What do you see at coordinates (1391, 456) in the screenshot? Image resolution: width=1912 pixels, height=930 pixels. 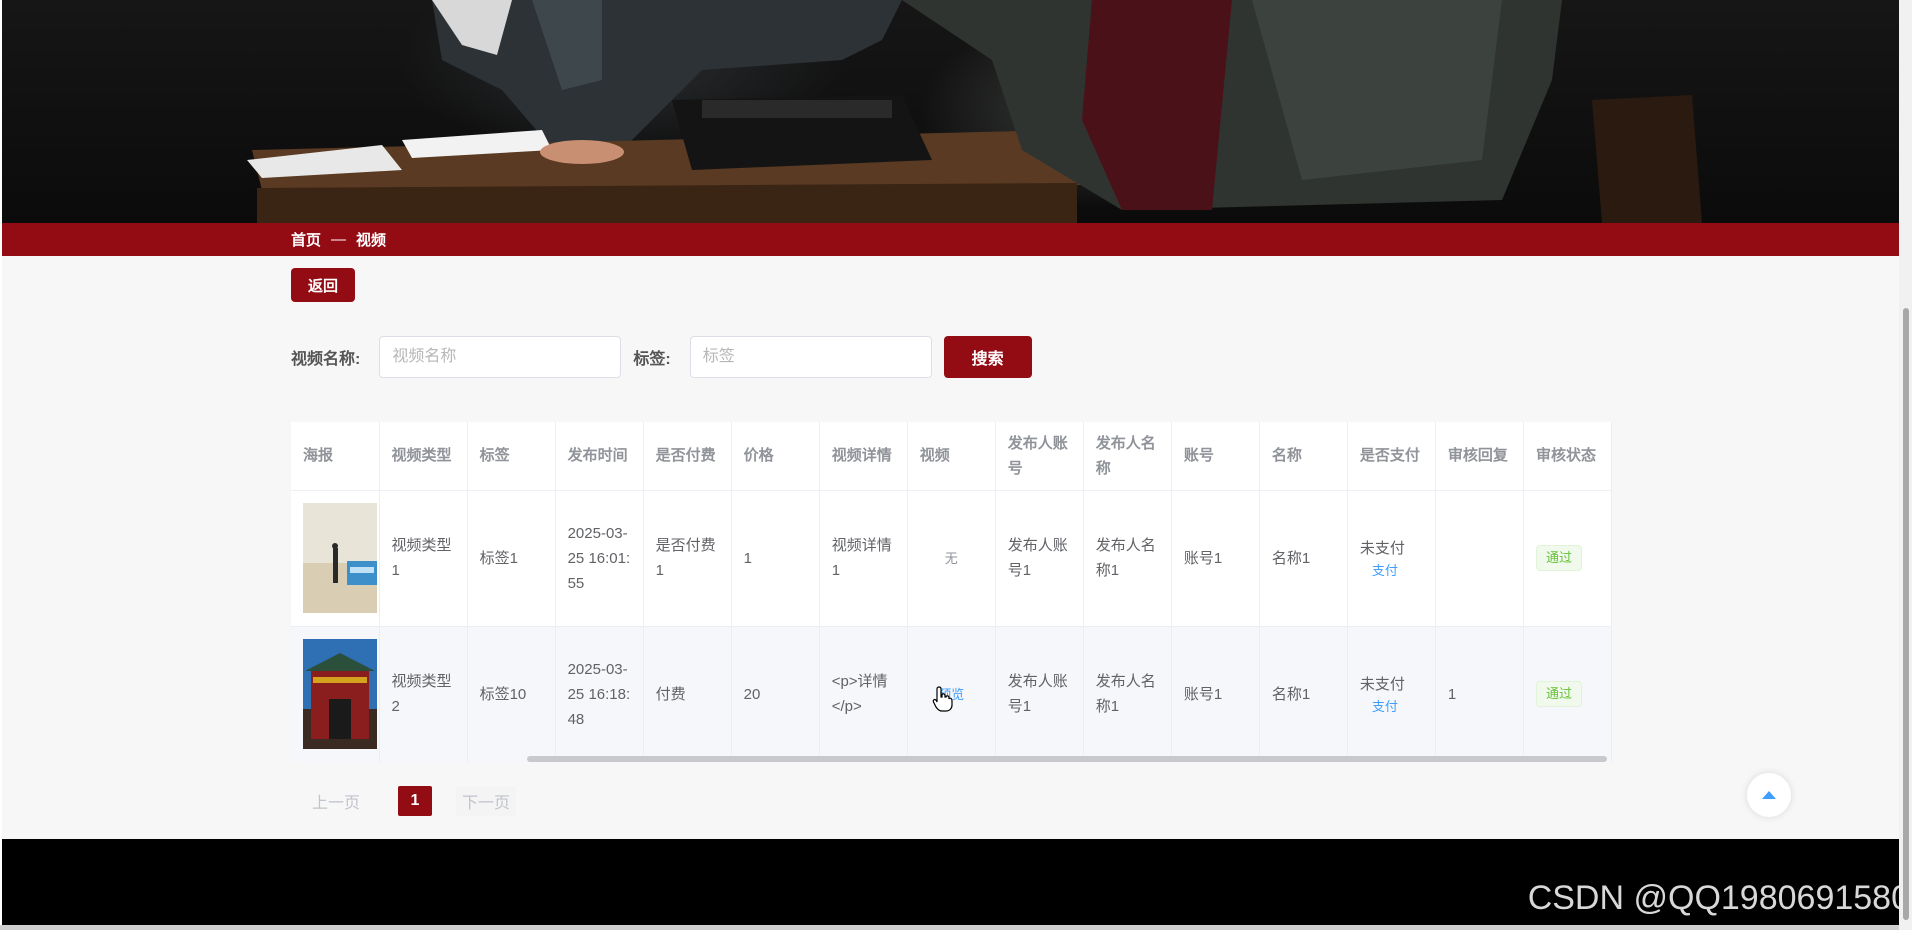 I see `column-header-payment-status: 是否支付` at bounding box center [1391, 456].